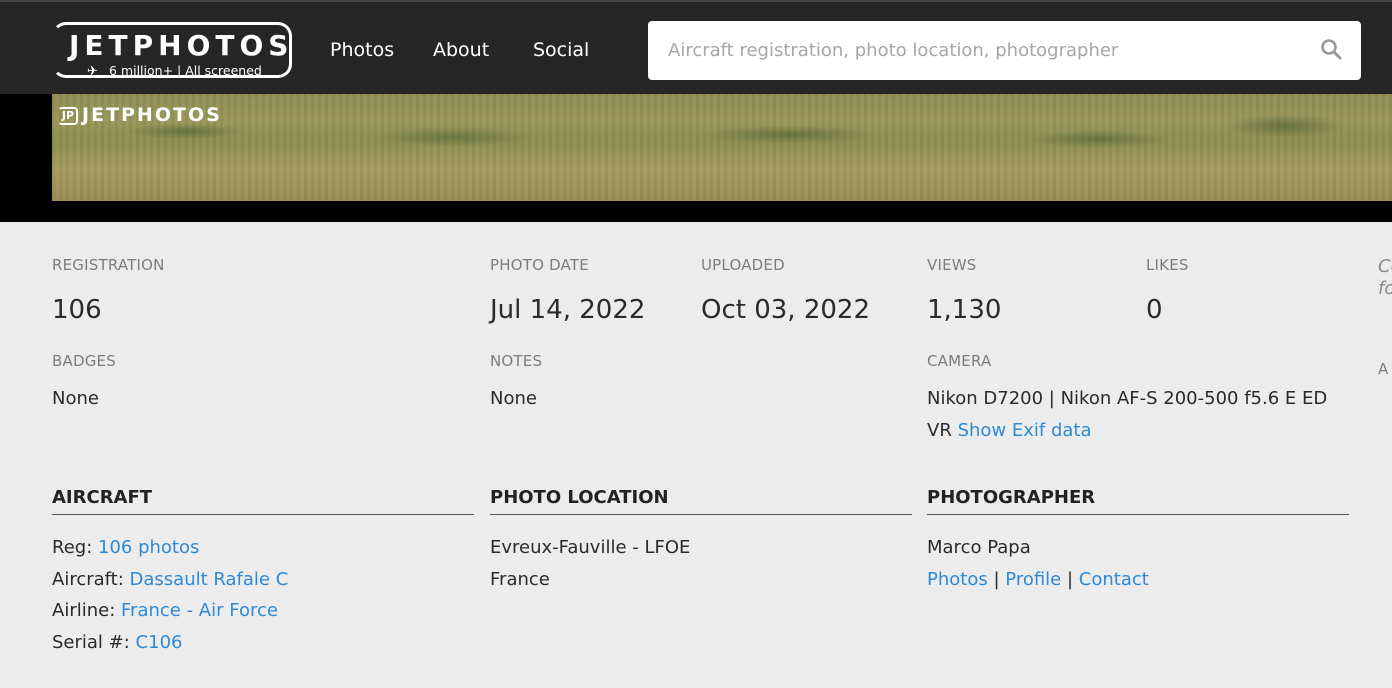 The height and width of the screenshot is (688, 1392). I want to click on jetphotos-logo: JETPHOTOS ✈ 6 million+ | All screened, so click(172, 50).